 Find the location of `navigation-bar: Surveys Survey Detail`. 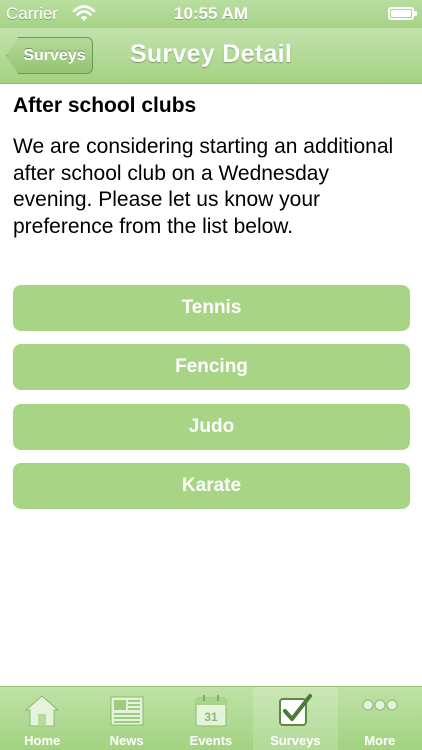

navigation-bar: Surveys Survey Detail is located at coordinates (211, 56).